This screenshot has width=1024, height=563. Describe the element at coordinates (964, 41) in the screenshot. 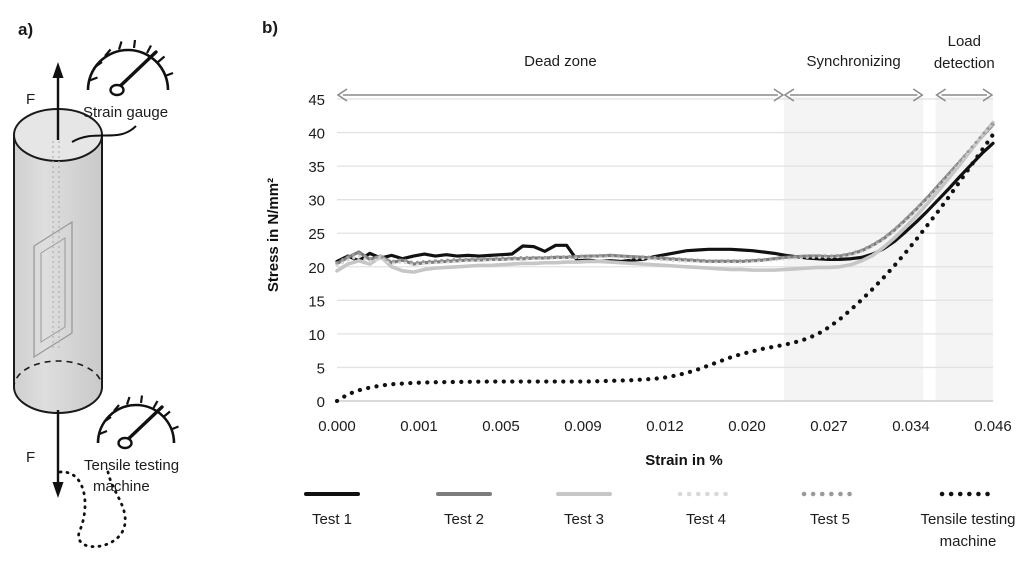

I see `zone-label: Load` at that location.